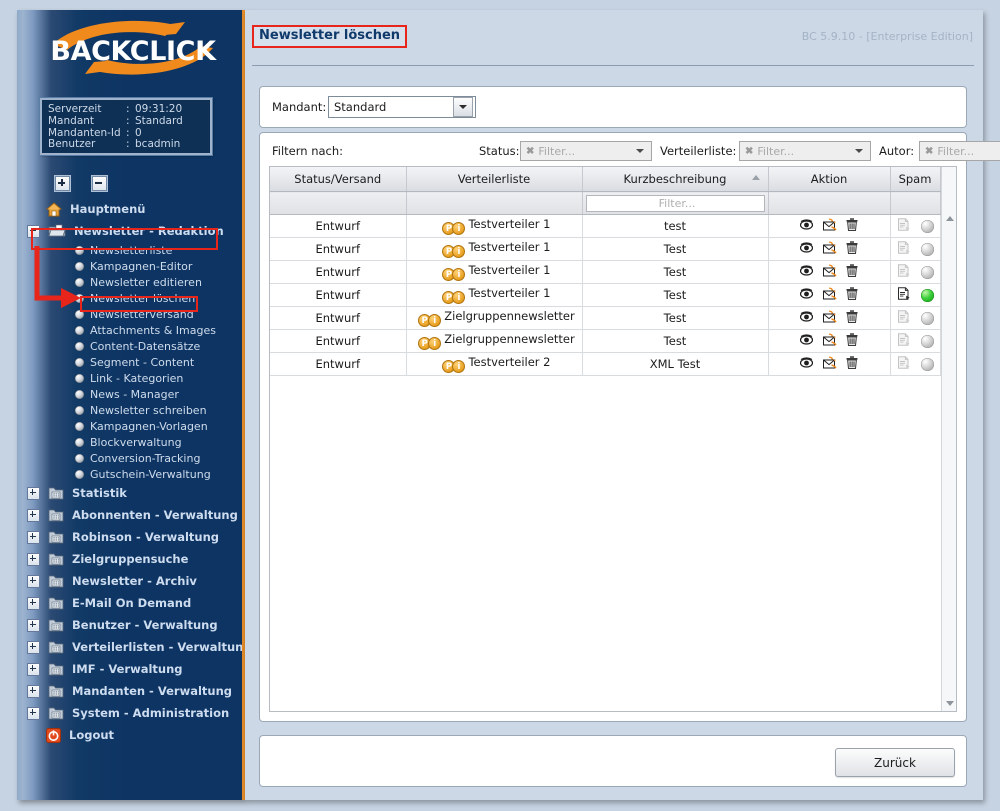 The height and width of the screenshot is (811, 1000). Describe the element at coordinates (131, 625) in the screenshot. I see `sidebar-item-benutzer-verwaltung: Benutzer - Verwaltung` at that location.